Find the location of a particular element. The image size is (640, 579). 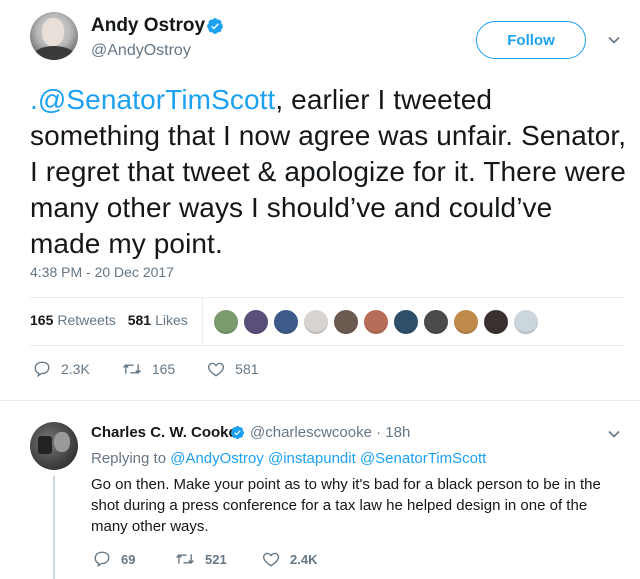

mention-link: .@SenatorTimScott is located at coordinates (152, 99).